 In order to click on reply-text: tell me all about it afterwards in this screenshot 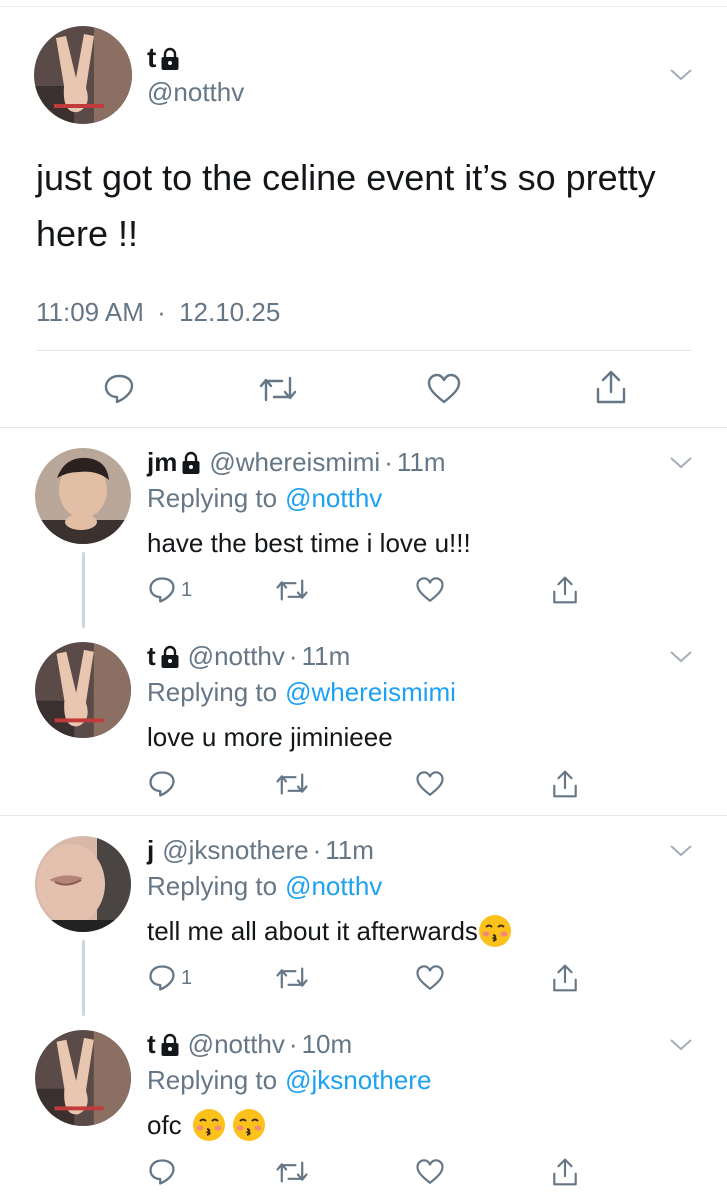, I will do `click(329, 931)`.